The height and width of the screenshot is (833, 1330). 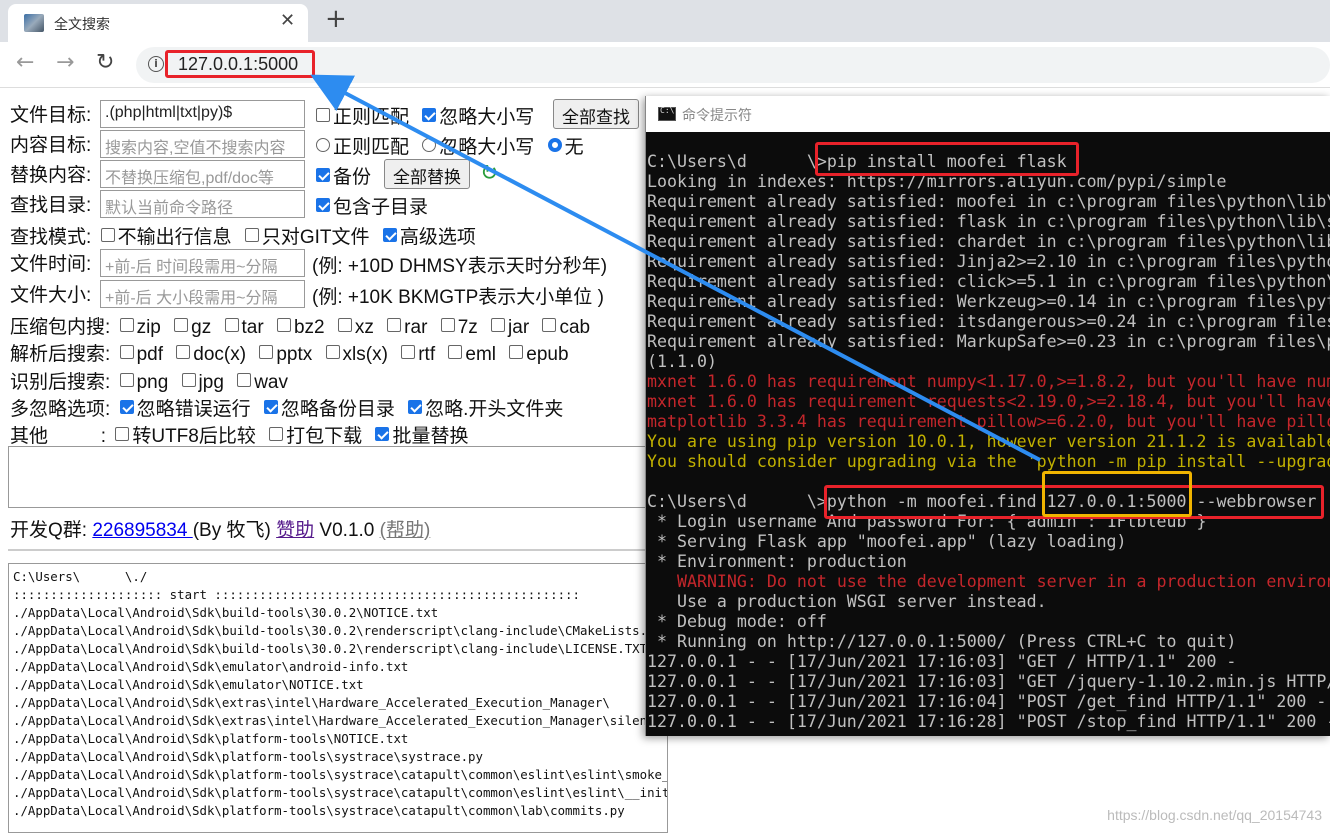 What do you see at coordinates (458, 297) in the screenshot?
I see `file-size-example: (例: +10K BKMGTP表示大小单位 )` at bounding box center [458, 297].